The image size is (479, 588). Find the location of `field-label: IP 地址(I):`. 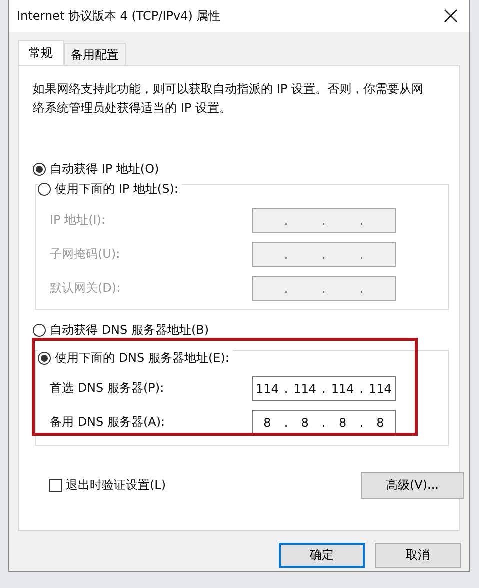

field-label: IP 地址(I): is located at coordinates (78, 220).